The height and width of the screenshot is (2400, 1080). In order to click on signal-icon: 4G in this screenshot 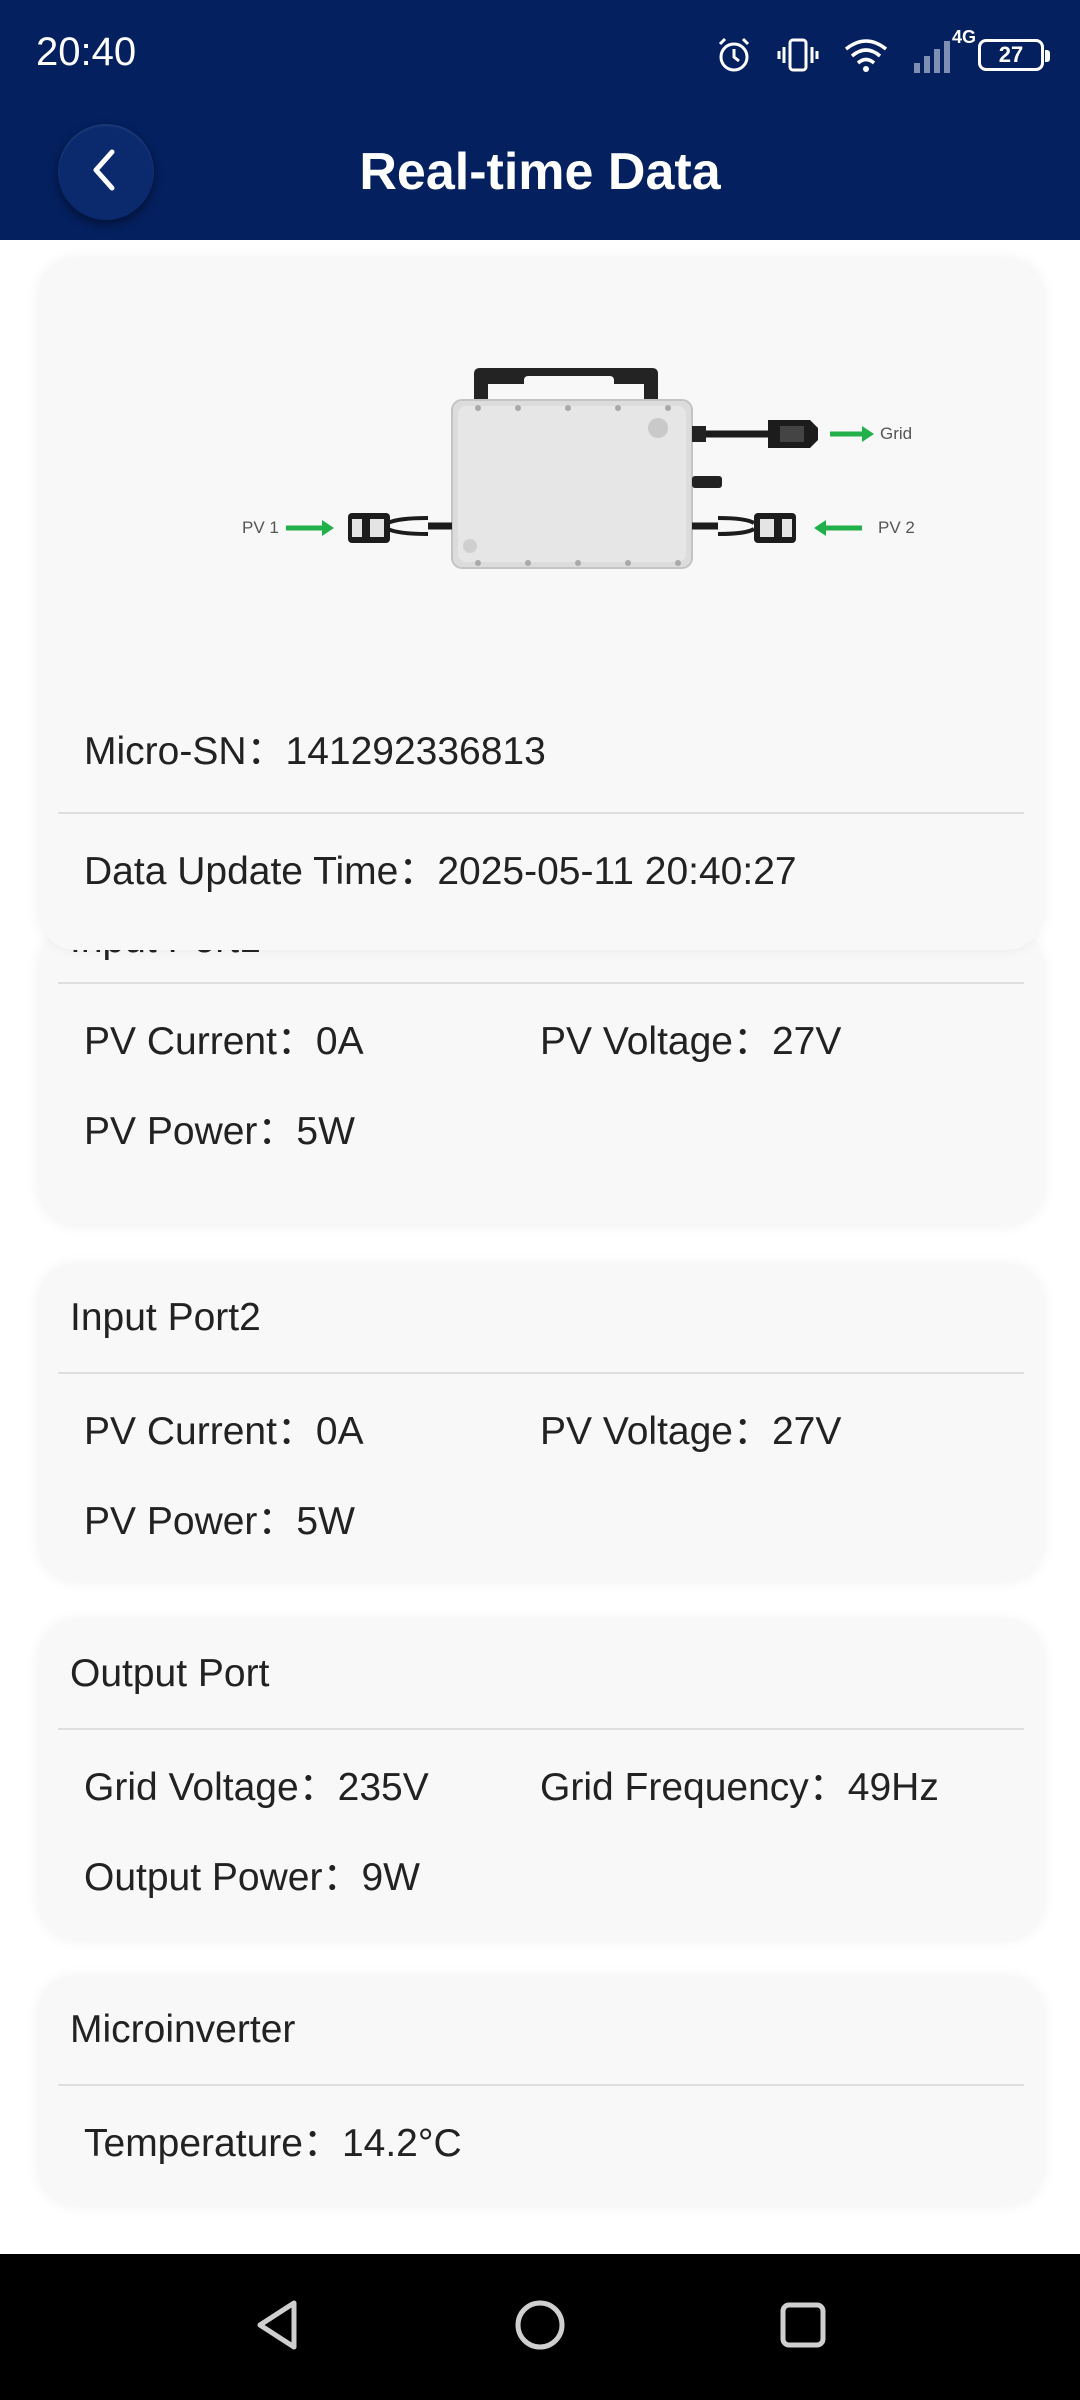, I will do `click(944, 51)`.